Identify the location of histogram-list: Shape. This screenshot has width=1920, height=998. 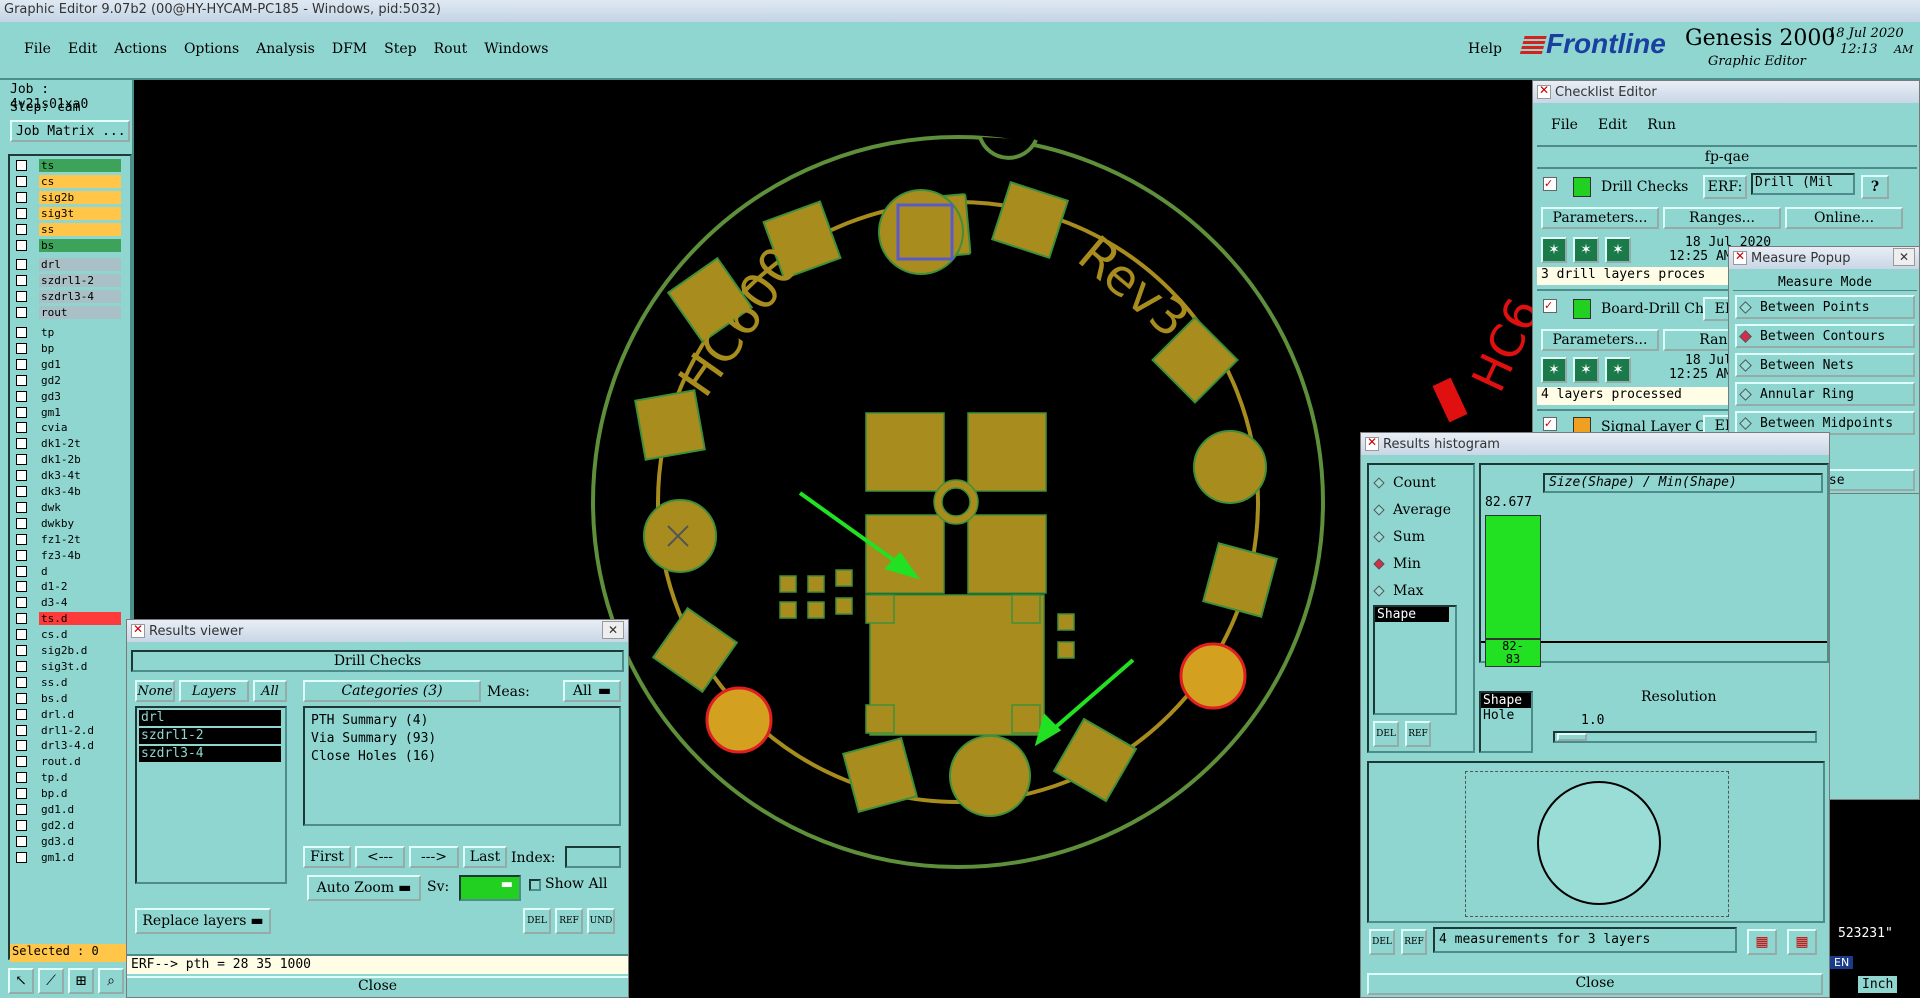
(1415, 660).